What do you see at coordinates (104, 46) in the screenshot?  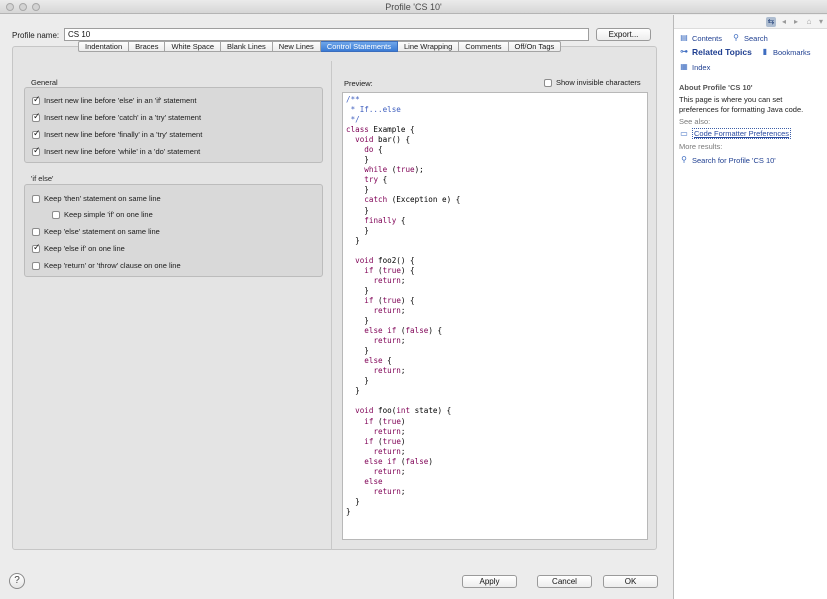 I see `tab-indentation: Indentation` at bounding box center [104, 46].